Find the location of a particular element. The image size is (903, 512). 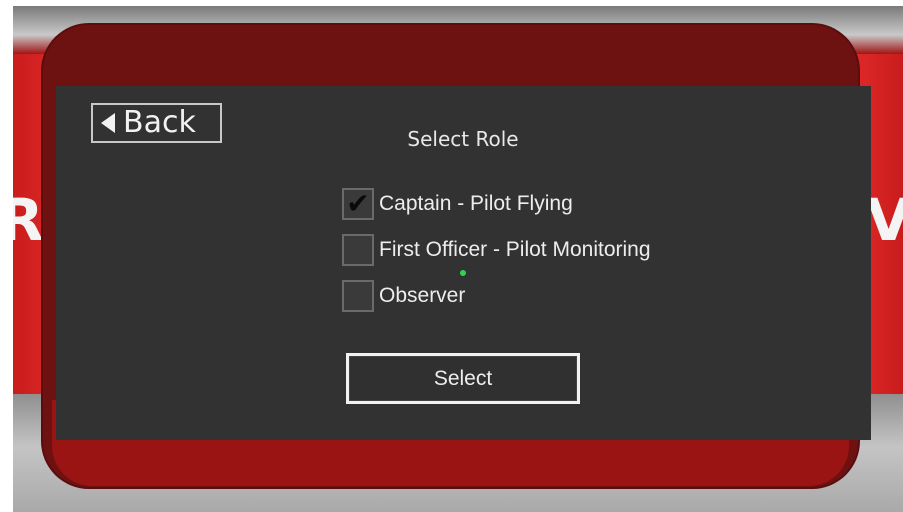

role-checkbox-captain: ✔ is located at coordinates (358, 204).